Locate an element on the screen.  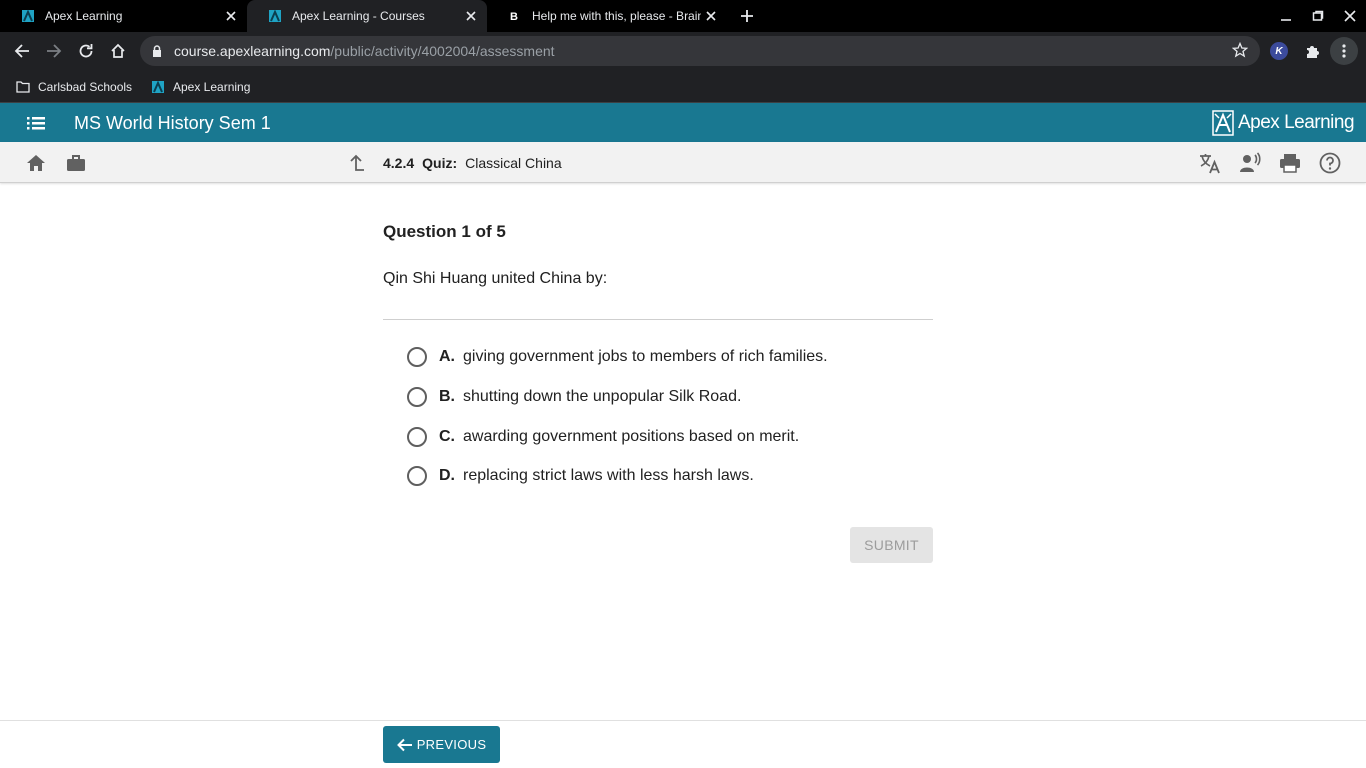
list-menu-icon is located at coordinates (36, 123).